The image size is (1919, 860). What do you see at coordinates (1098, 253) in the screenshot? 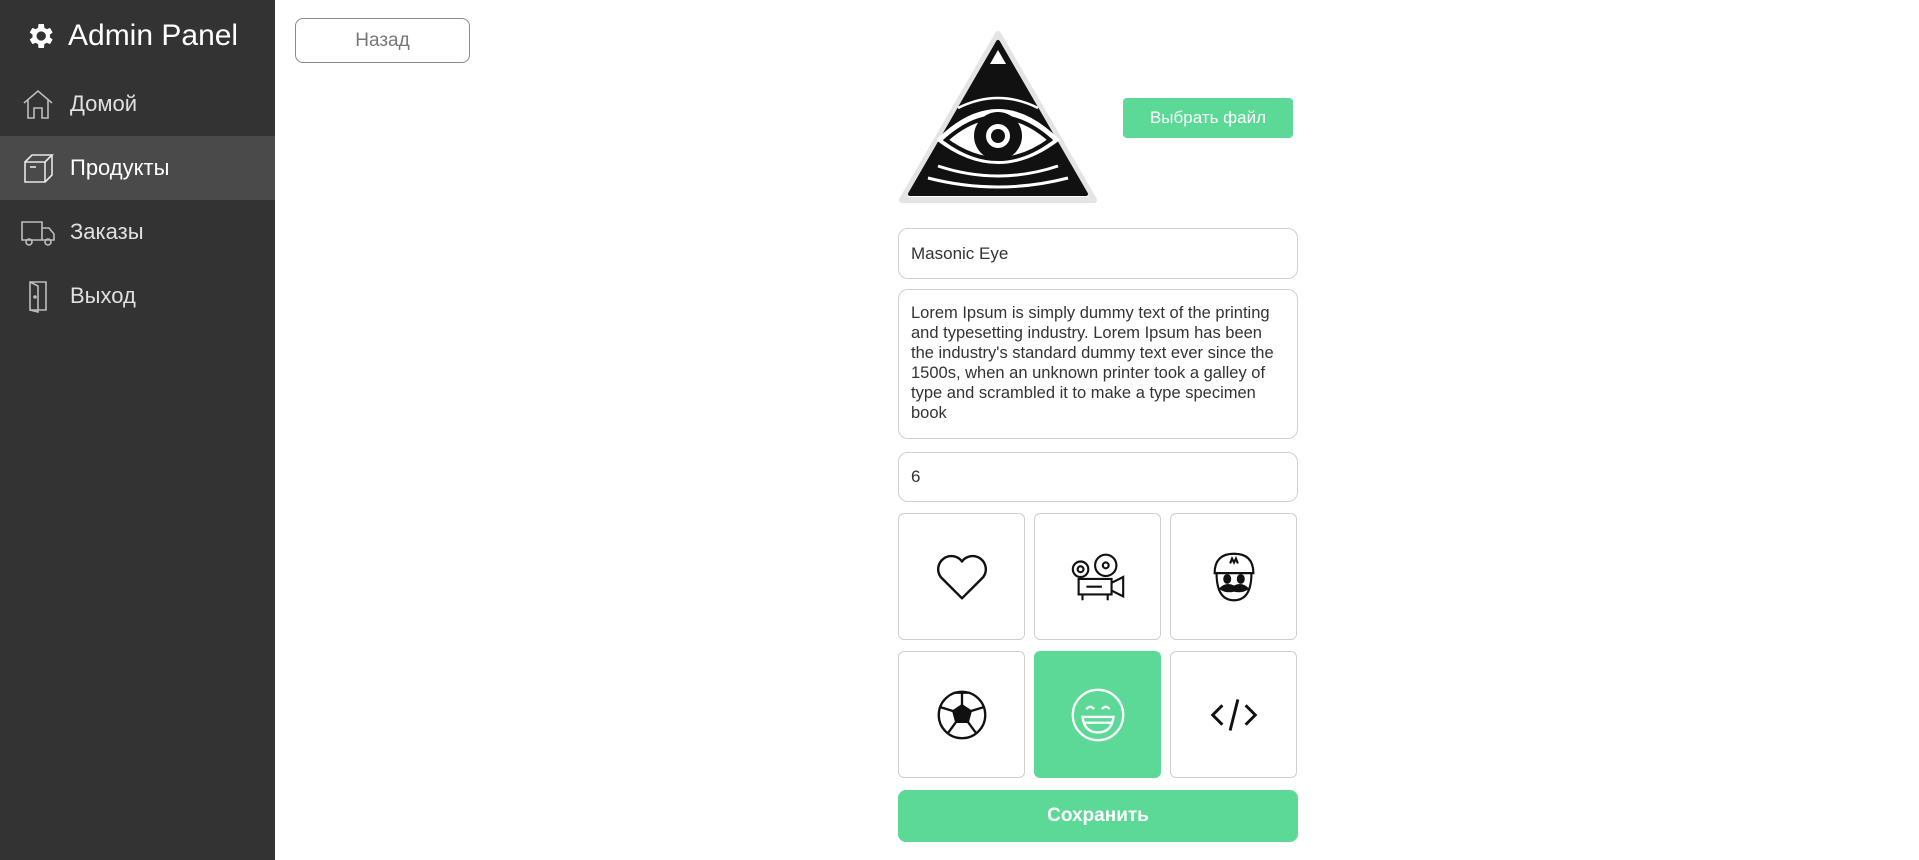
I see `product-name-input: Masonic Eye` at bounding box center [1098, 253].